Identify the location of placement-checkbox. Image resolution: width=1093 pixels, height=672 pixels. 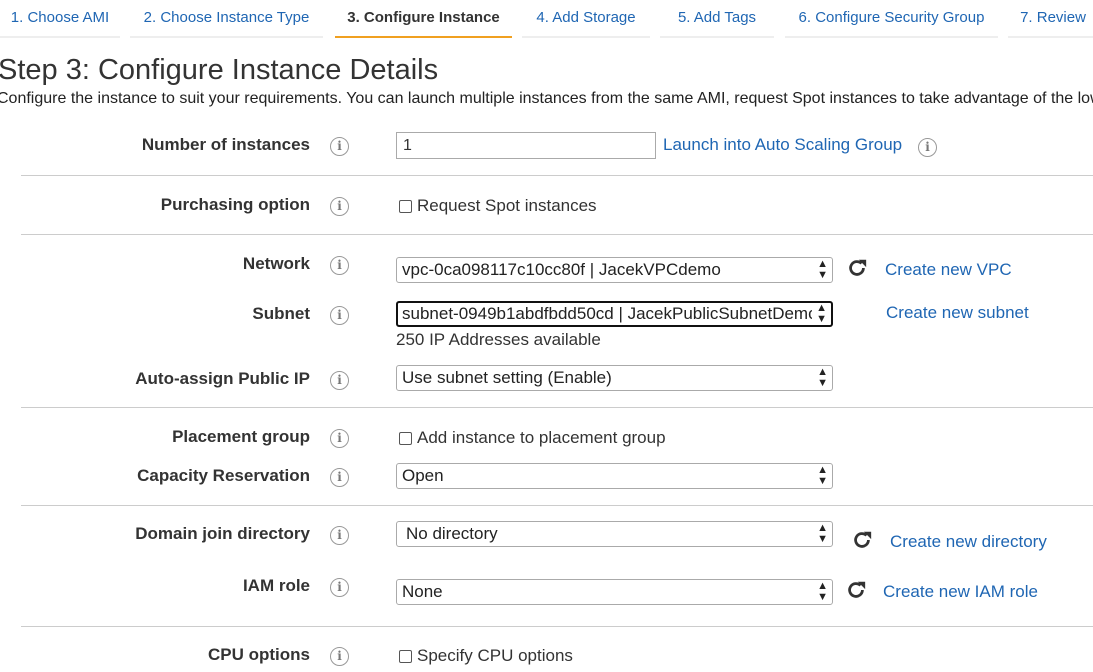
(405, 438).